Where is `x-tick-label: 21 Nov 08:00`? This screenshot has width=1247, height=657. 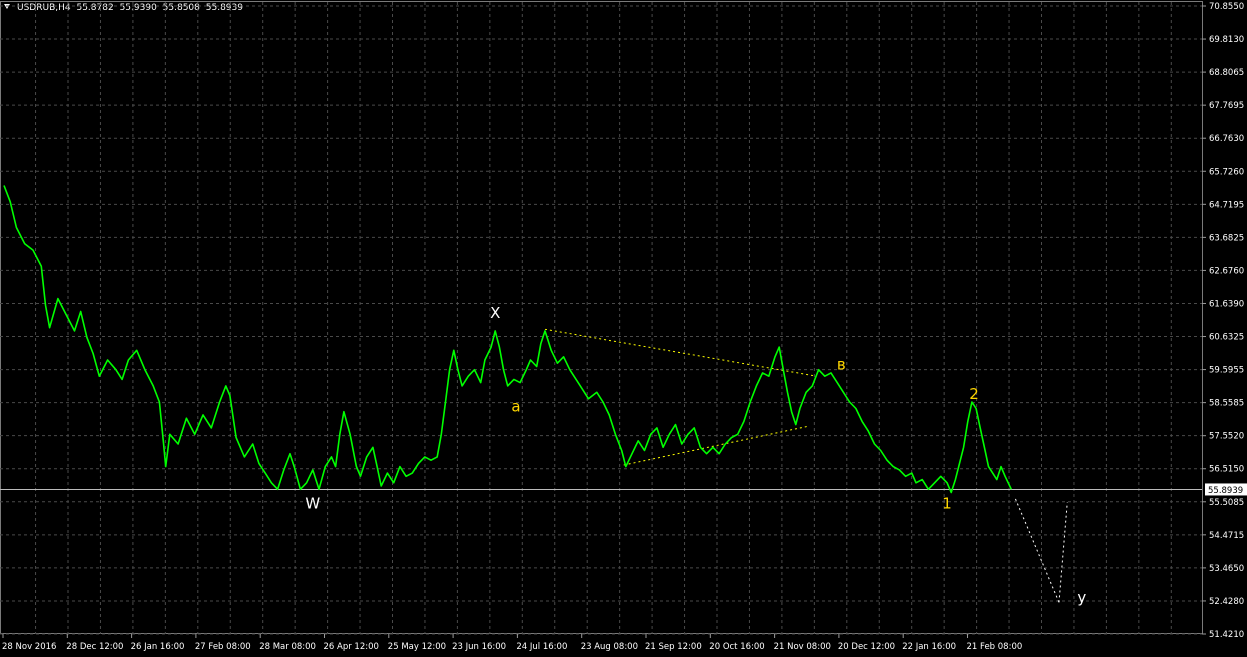
x-tick-label: 21 Nov 08:00 is located at coordinates (802, 647).